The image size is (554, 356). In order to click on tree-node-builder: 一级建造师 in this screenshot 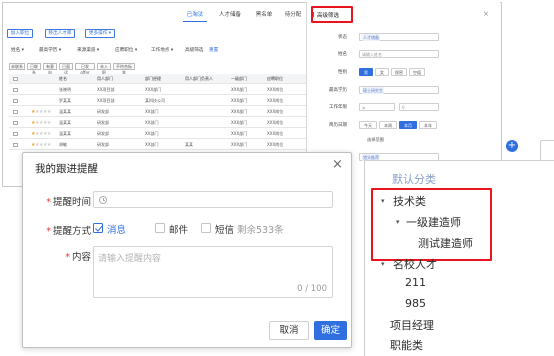, I will do `click(433, 222)`.